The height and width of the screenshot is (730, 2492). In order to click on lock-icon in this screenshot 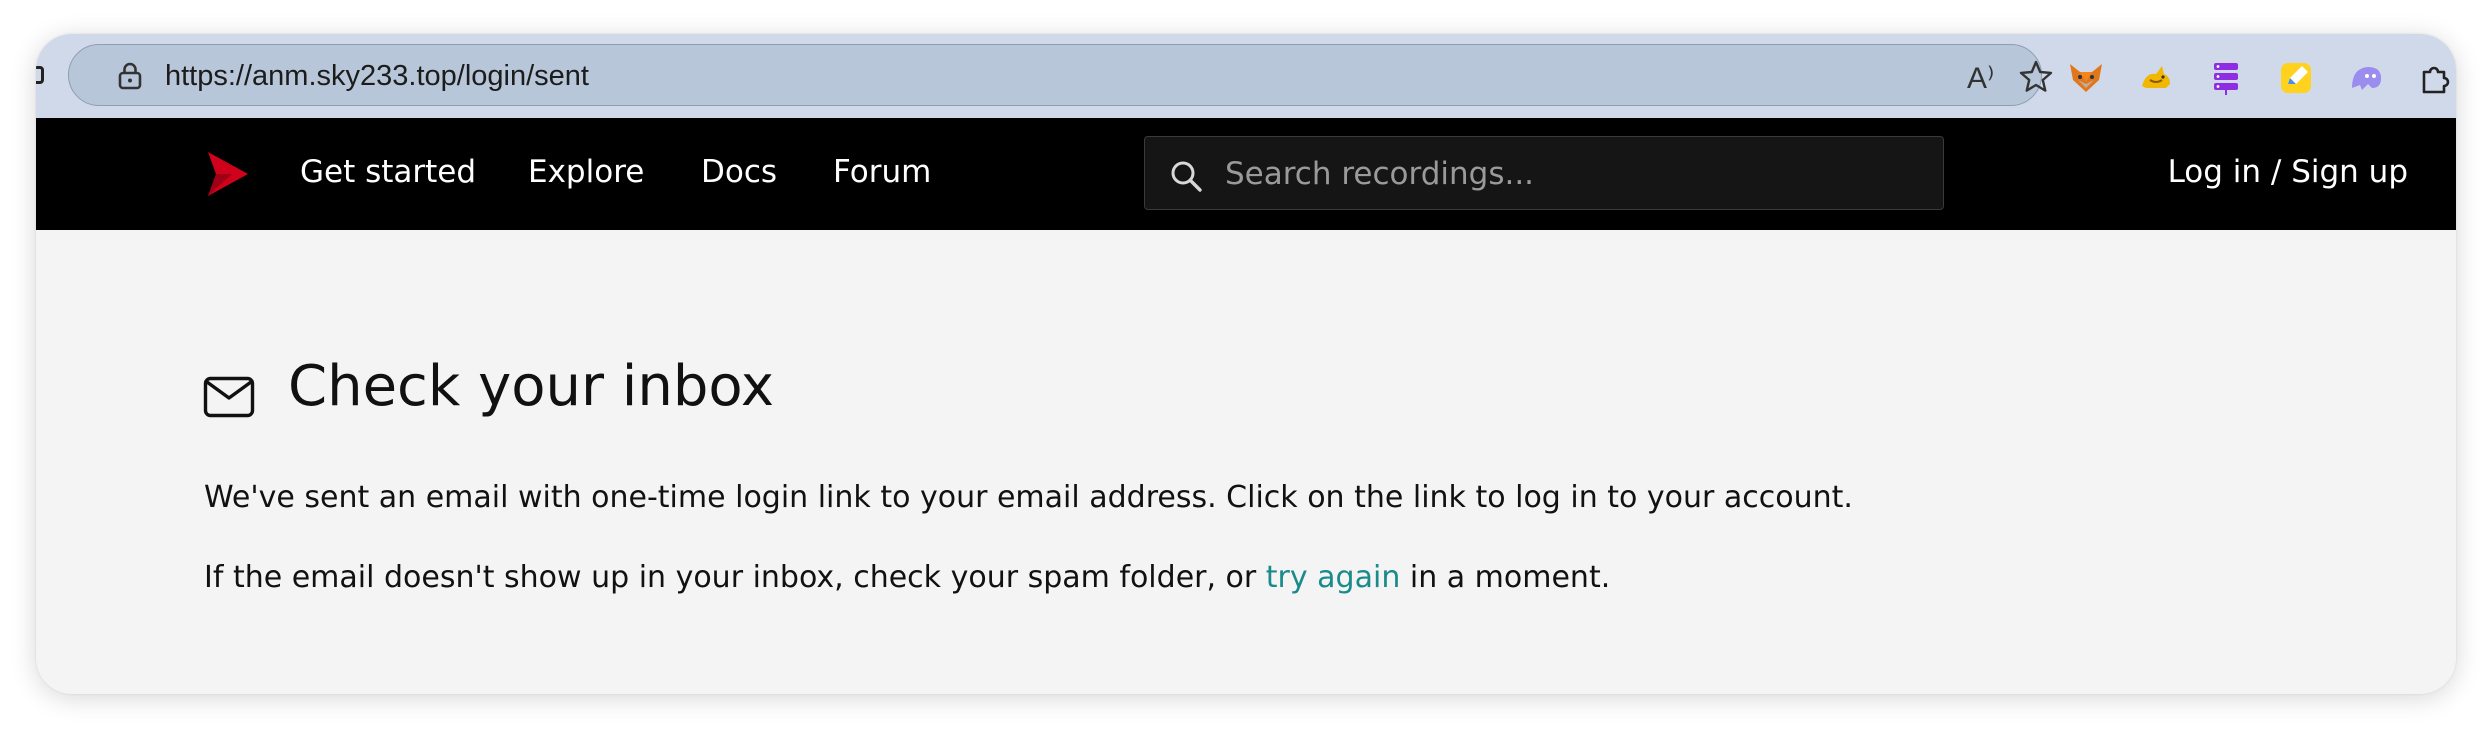, I will do `click(130, 76)`.